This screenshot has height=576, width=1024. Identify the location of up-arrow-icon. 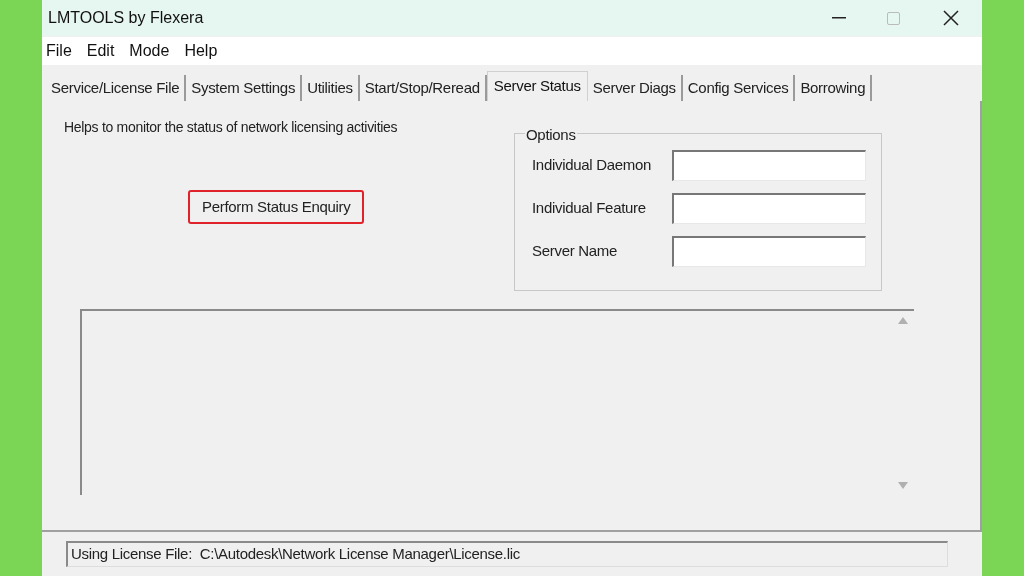
(903, 320).